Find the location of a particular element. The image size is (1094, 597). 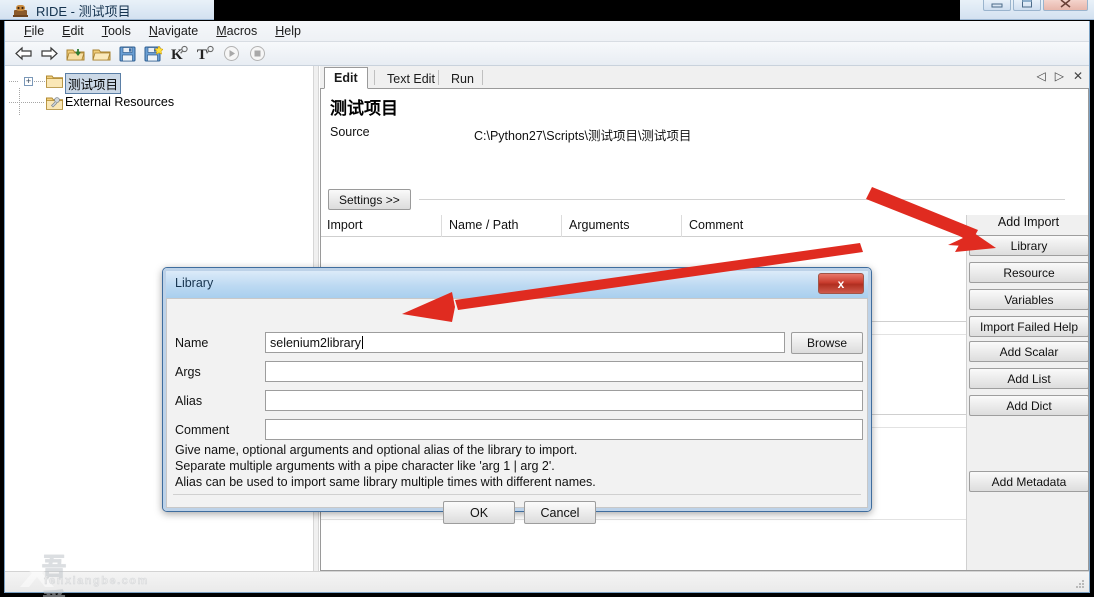

column-header-arguments: Arguments is located at coordinates (599, 225).